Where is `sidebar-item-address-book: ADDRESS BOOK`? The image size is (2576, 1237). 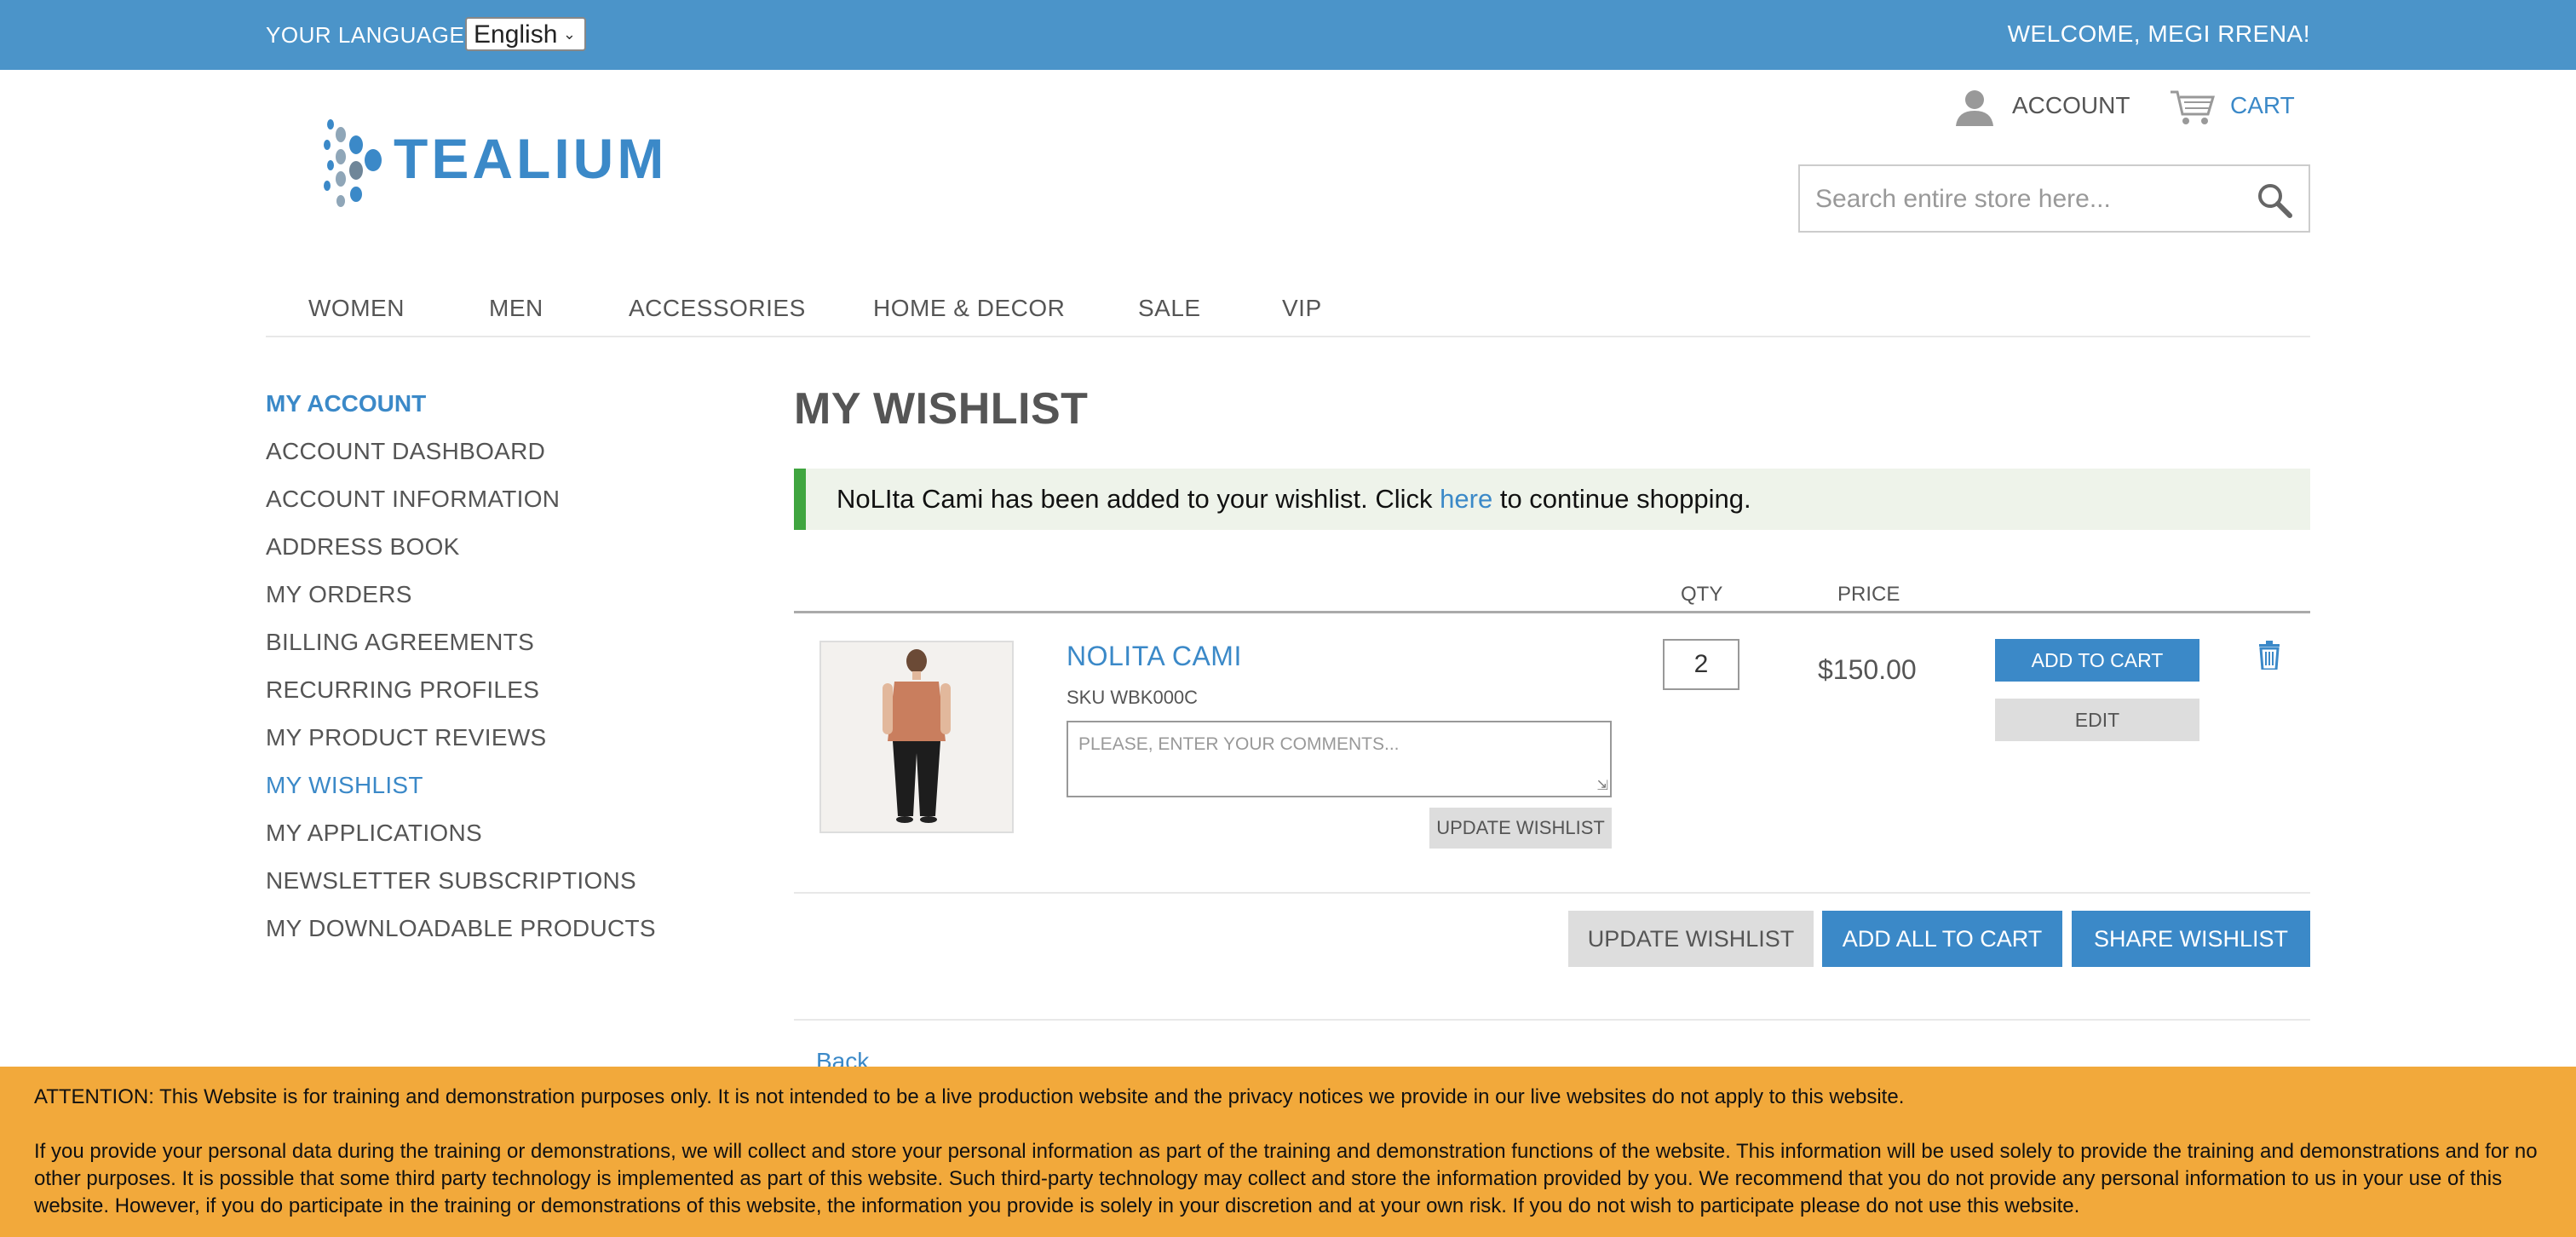 sidebar-item-address-book: ADDRESS BOOK is located at coordinates (363, 547).